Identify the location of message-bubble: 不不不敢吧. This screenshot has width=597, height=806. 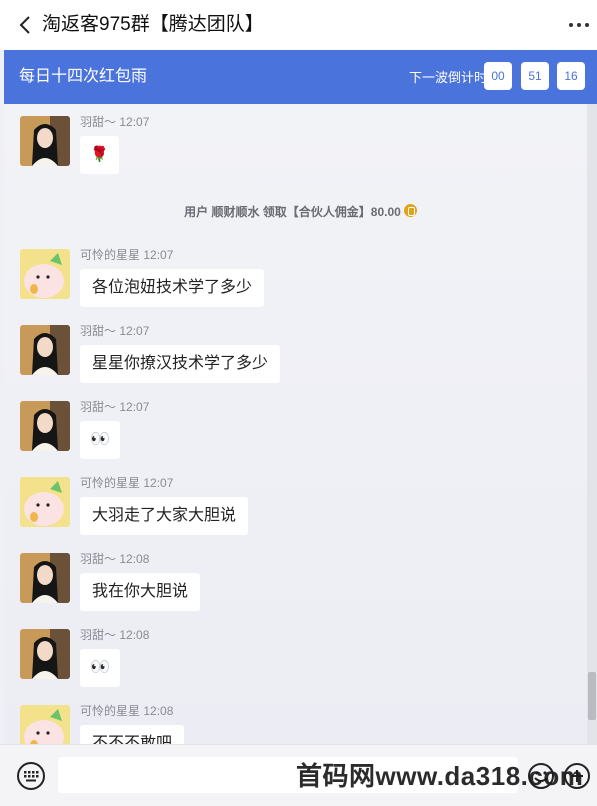
(132, 734).